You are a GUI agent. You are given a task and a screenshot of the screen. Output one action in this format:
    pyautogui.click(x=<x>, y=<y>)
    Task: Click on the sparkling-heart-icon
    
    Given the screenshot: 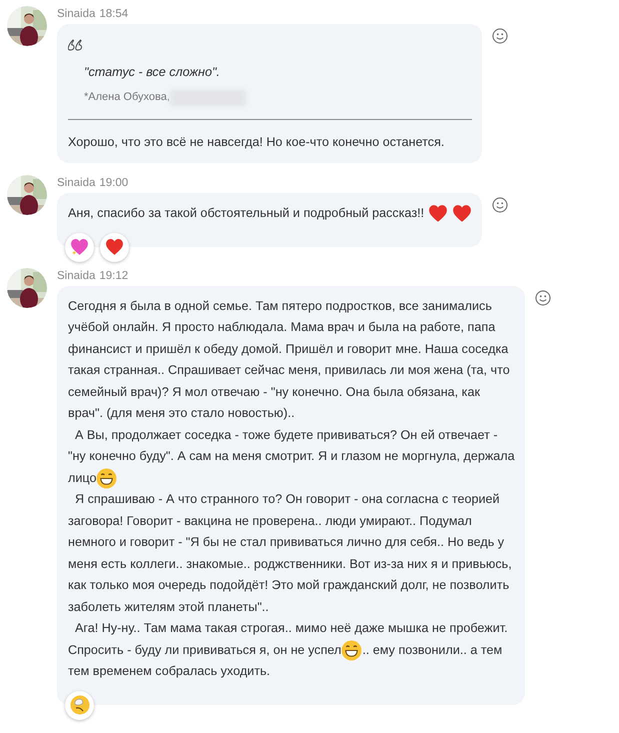 What is the action you would take?
    pyautogui.click(x=79, y=247)
    